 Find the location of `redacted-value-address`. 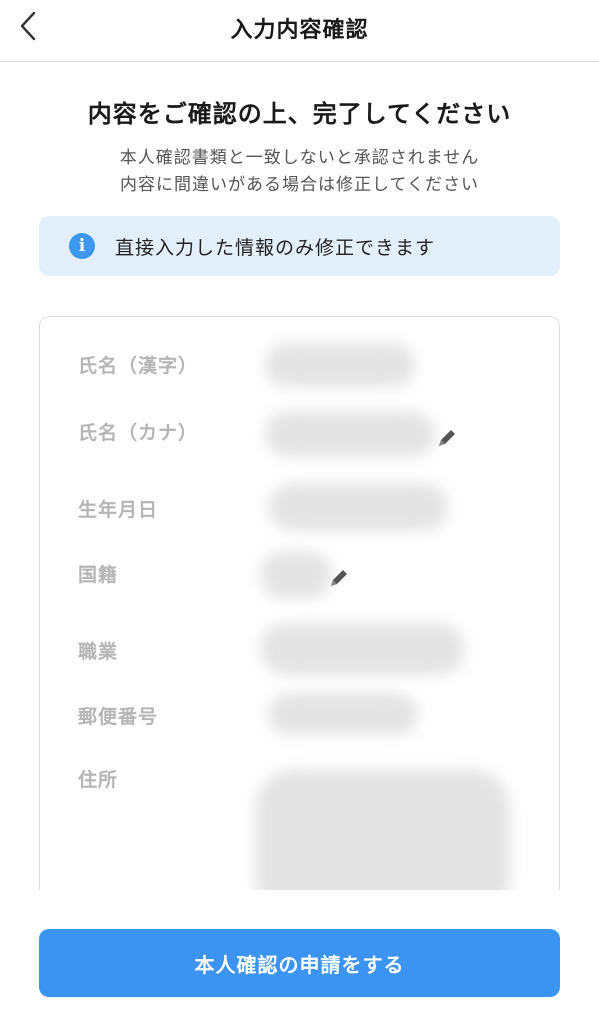

redacted-value-address is located at coordinates (382, 829).